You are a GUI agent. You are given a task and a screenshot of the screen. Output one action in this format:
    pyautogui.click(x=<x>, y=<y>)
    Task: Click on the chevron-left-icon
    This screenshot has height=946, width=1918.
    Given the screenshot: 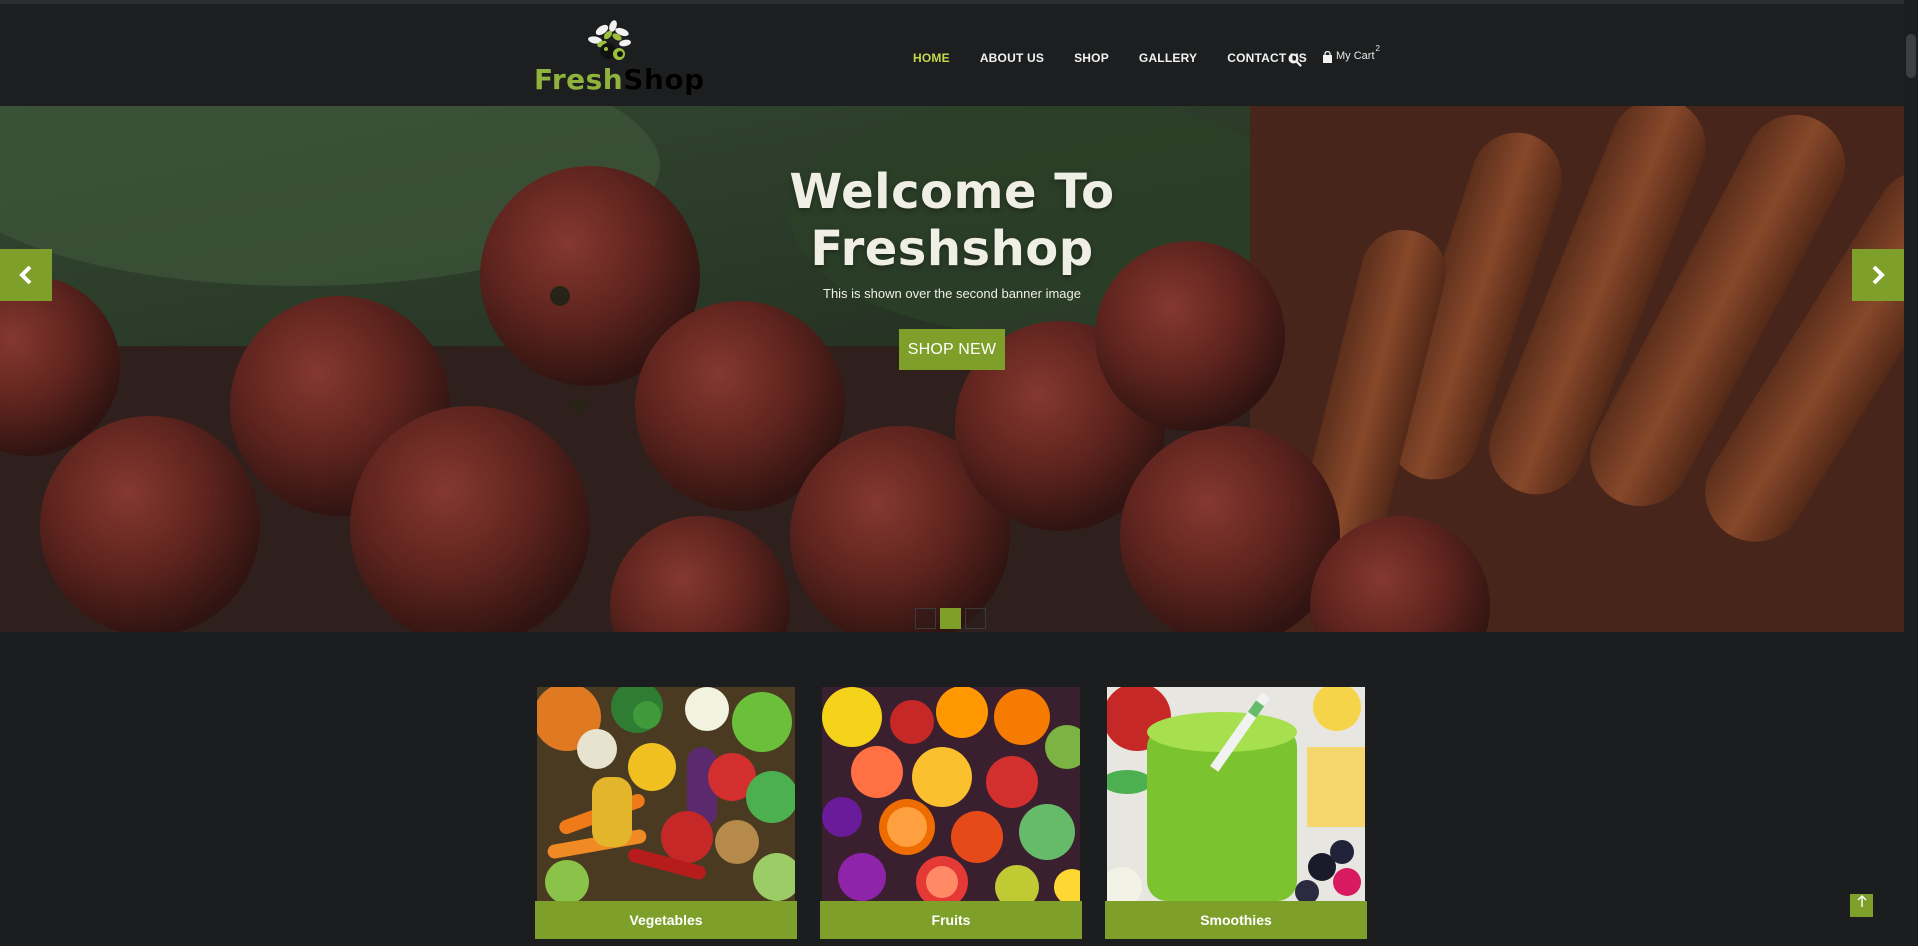 What is the action you would take?
    pyautogui.click(x=25, y=275)
    